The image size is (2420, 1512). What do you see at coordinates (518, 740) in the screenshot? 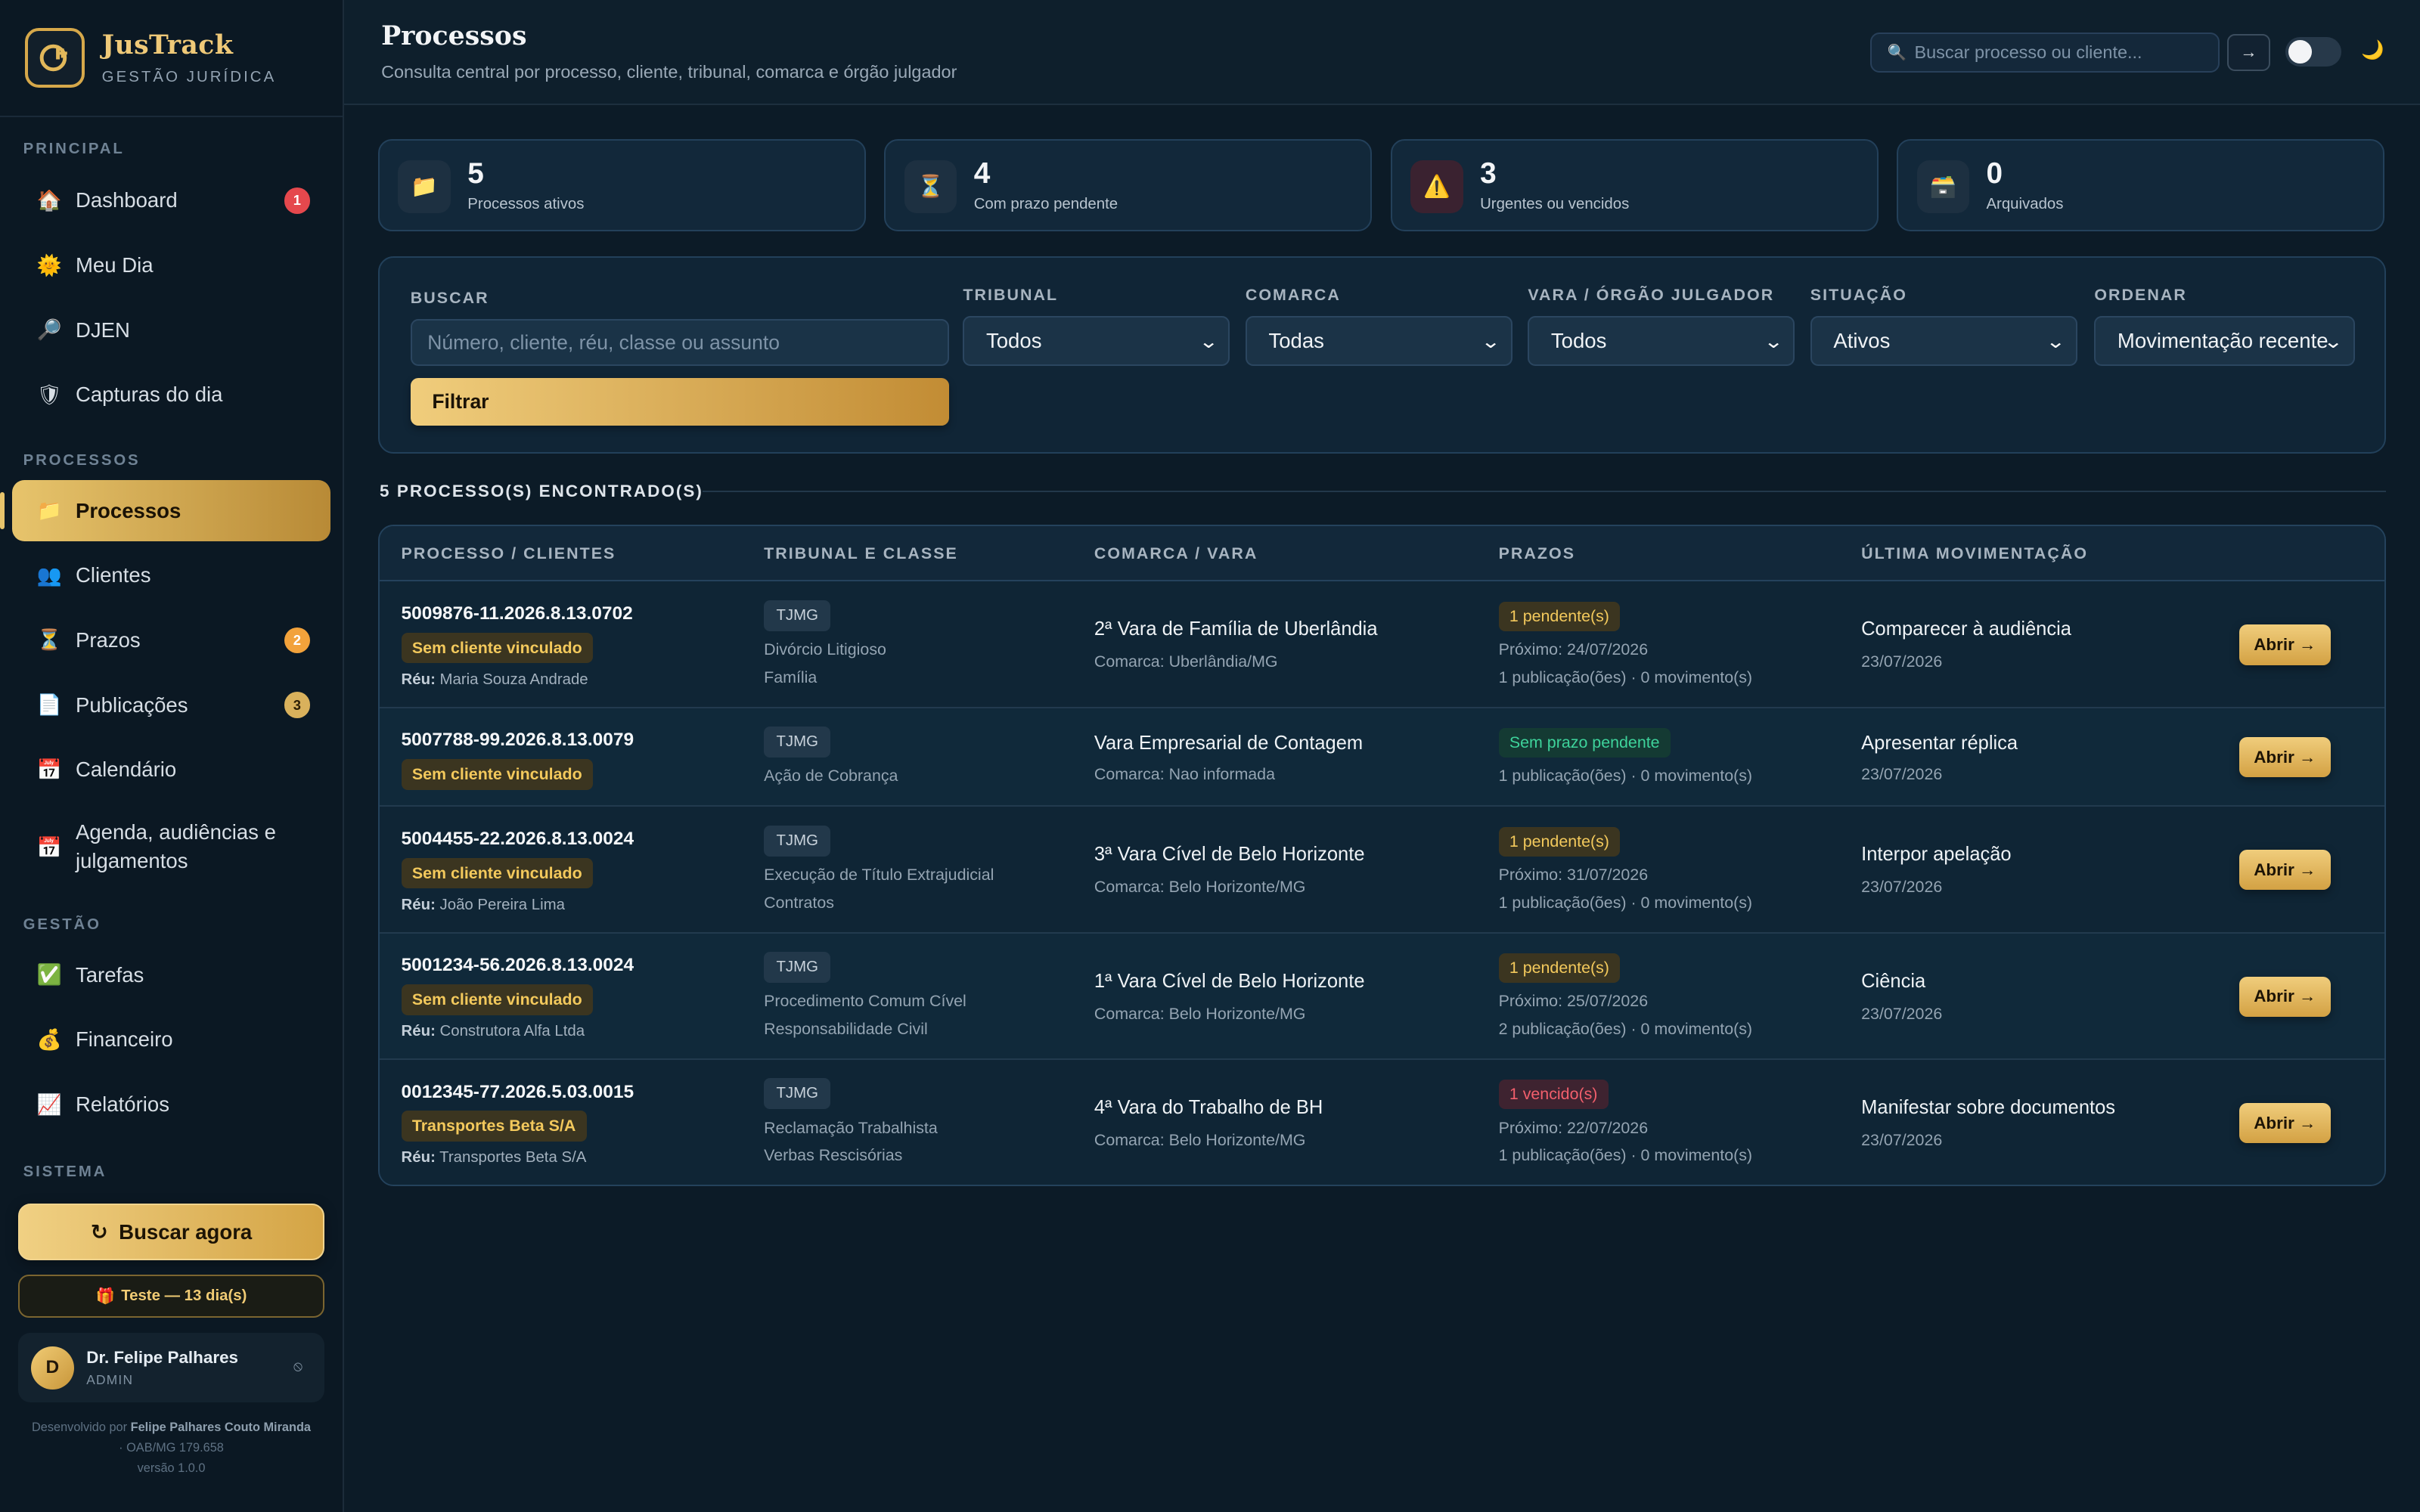
I see `process-number: 5007788-99.2026.8.13.0079` at bounding box center [518, 740].